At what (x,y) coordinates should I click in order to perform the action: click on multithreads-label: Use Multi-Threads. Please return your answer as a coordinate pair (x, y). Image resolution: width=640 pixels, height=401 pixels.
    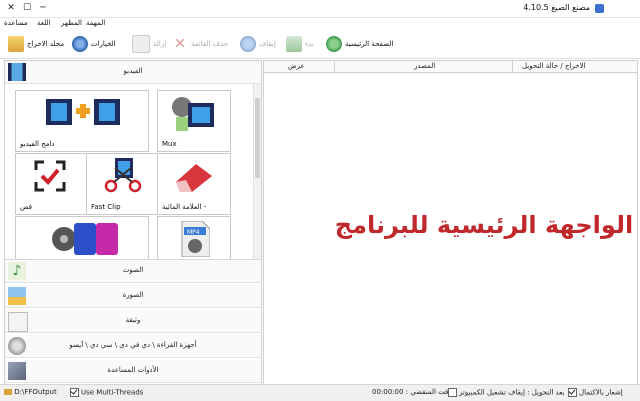
    Looking at the image, I should click on (112, 392).